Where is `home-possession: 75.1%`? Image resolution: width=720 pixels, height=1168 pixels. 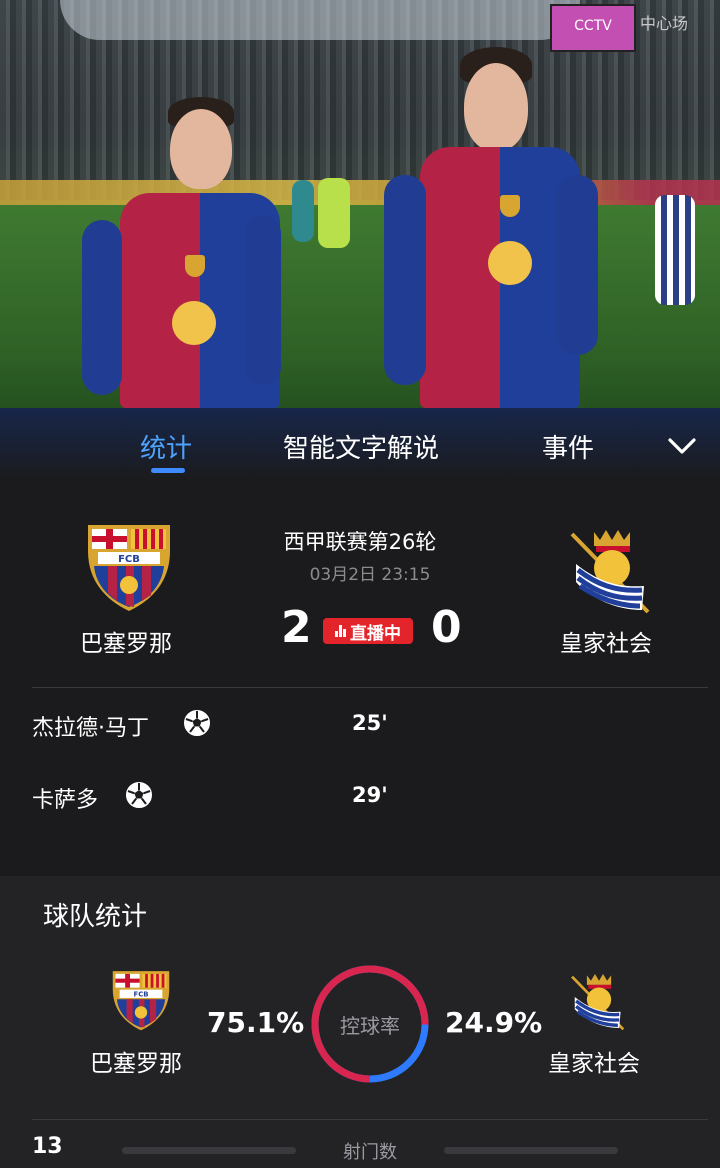
home-possession: 75.1% is located at coordinates (256, 1022).